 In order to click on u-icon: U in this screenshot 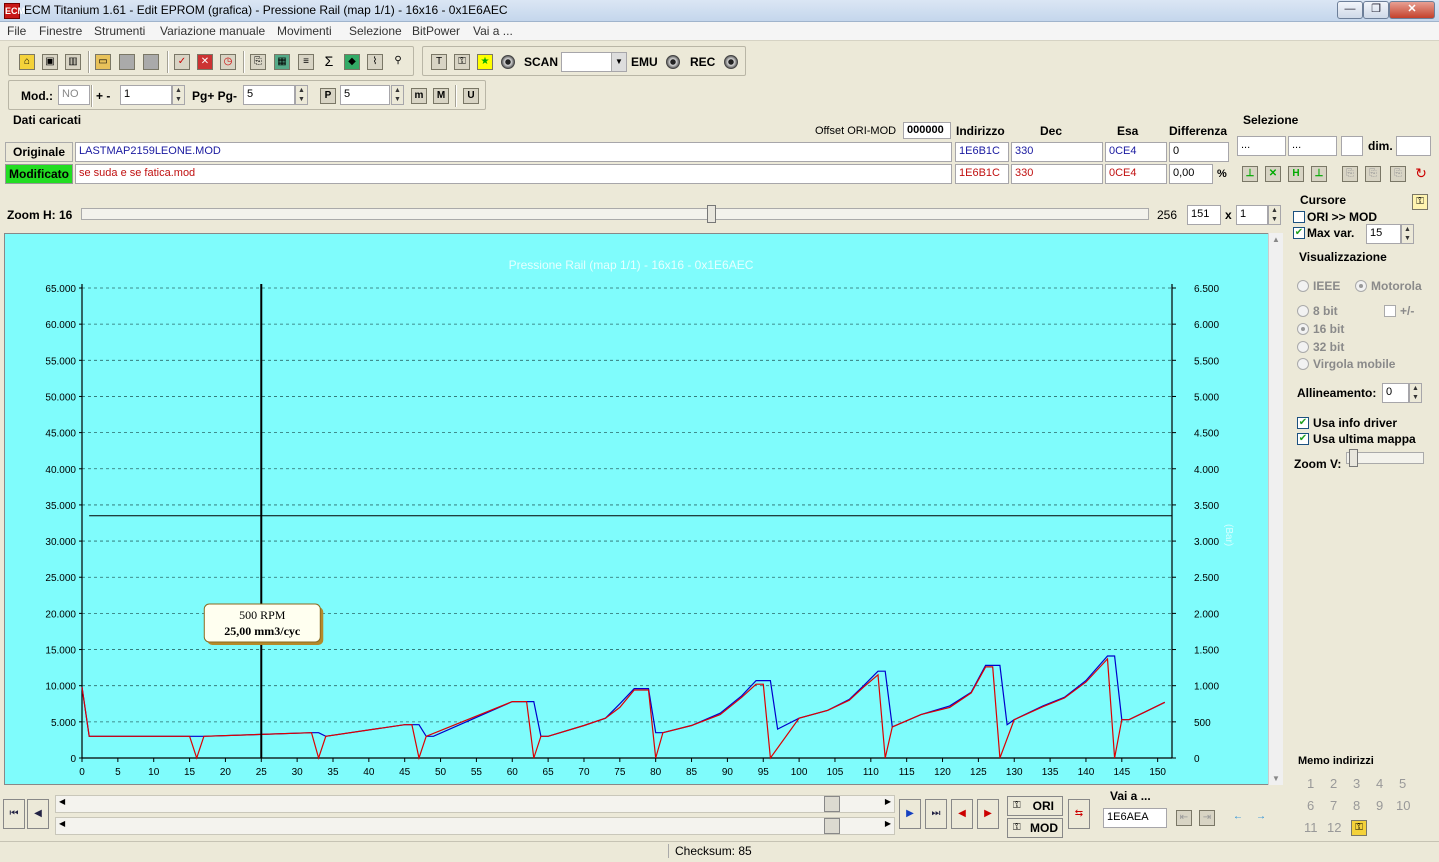, I will do `click(471, 96)`.